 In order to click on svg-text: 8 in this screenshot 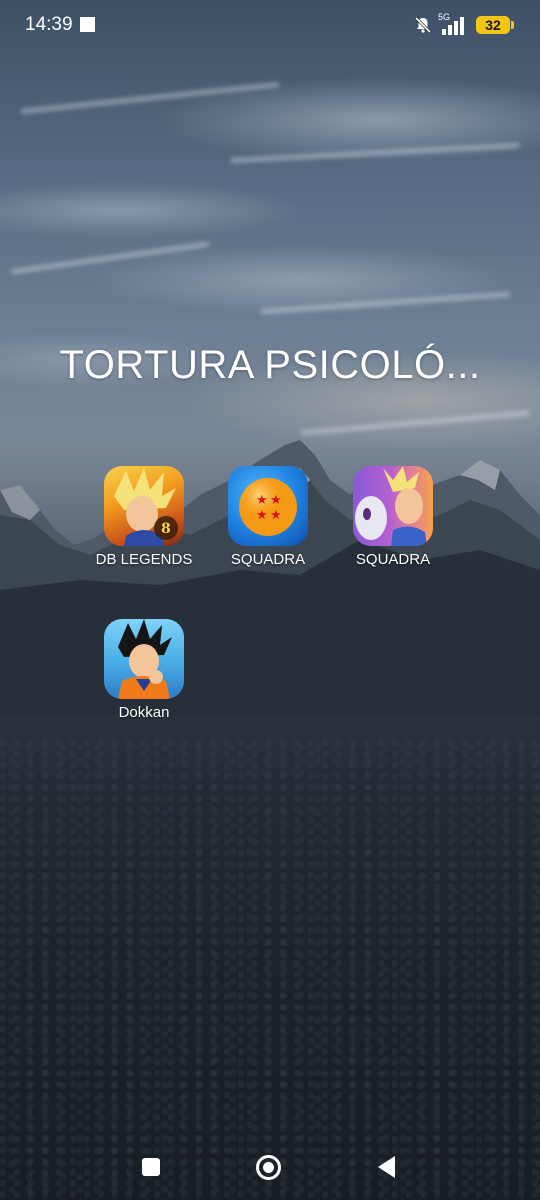, I will do `click(166, 529)`.